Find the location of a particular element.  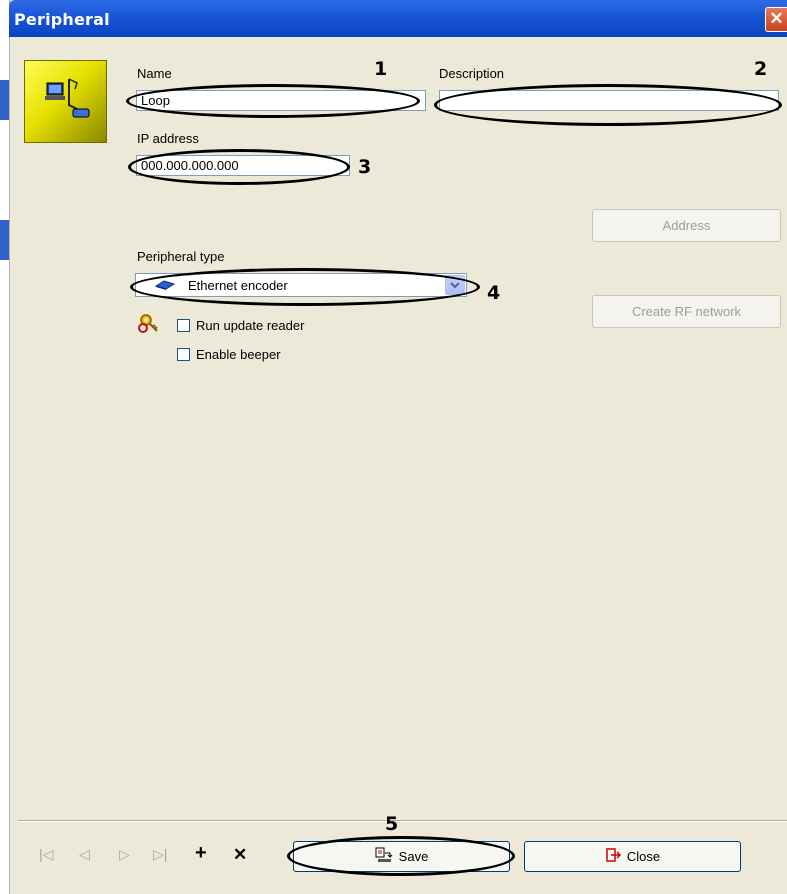

window-title: Peripheral is located at coordinates (62, 19).